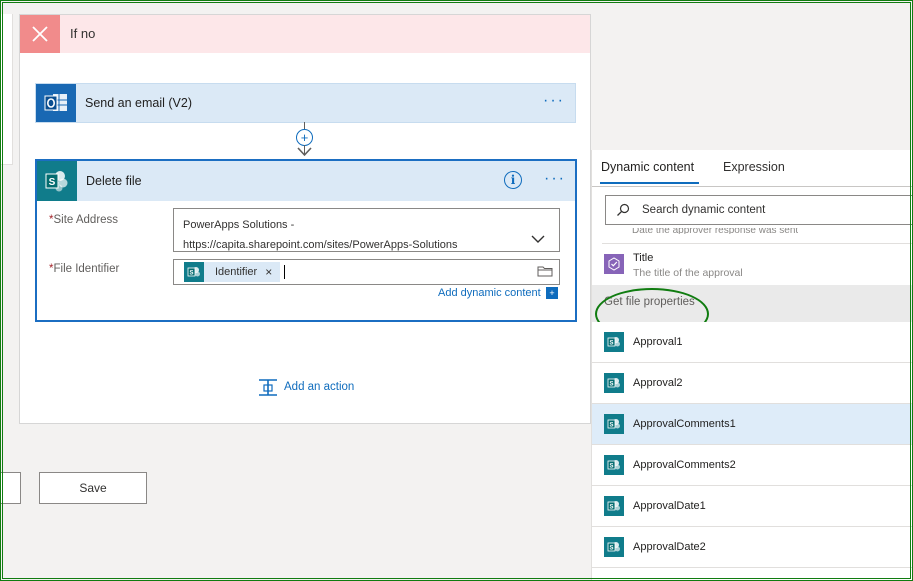  I want to click on designer-background-panel, so click(6, 89).